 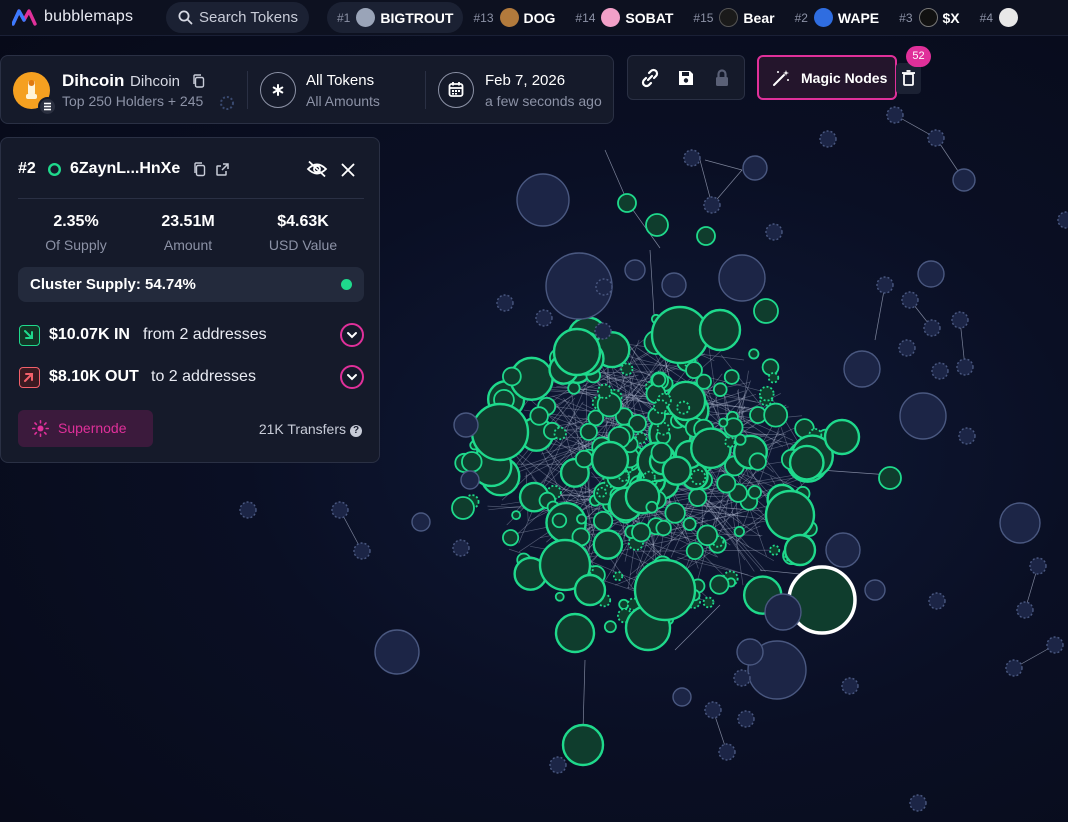 I want to click on close-icon, so click(x=348, y=170).